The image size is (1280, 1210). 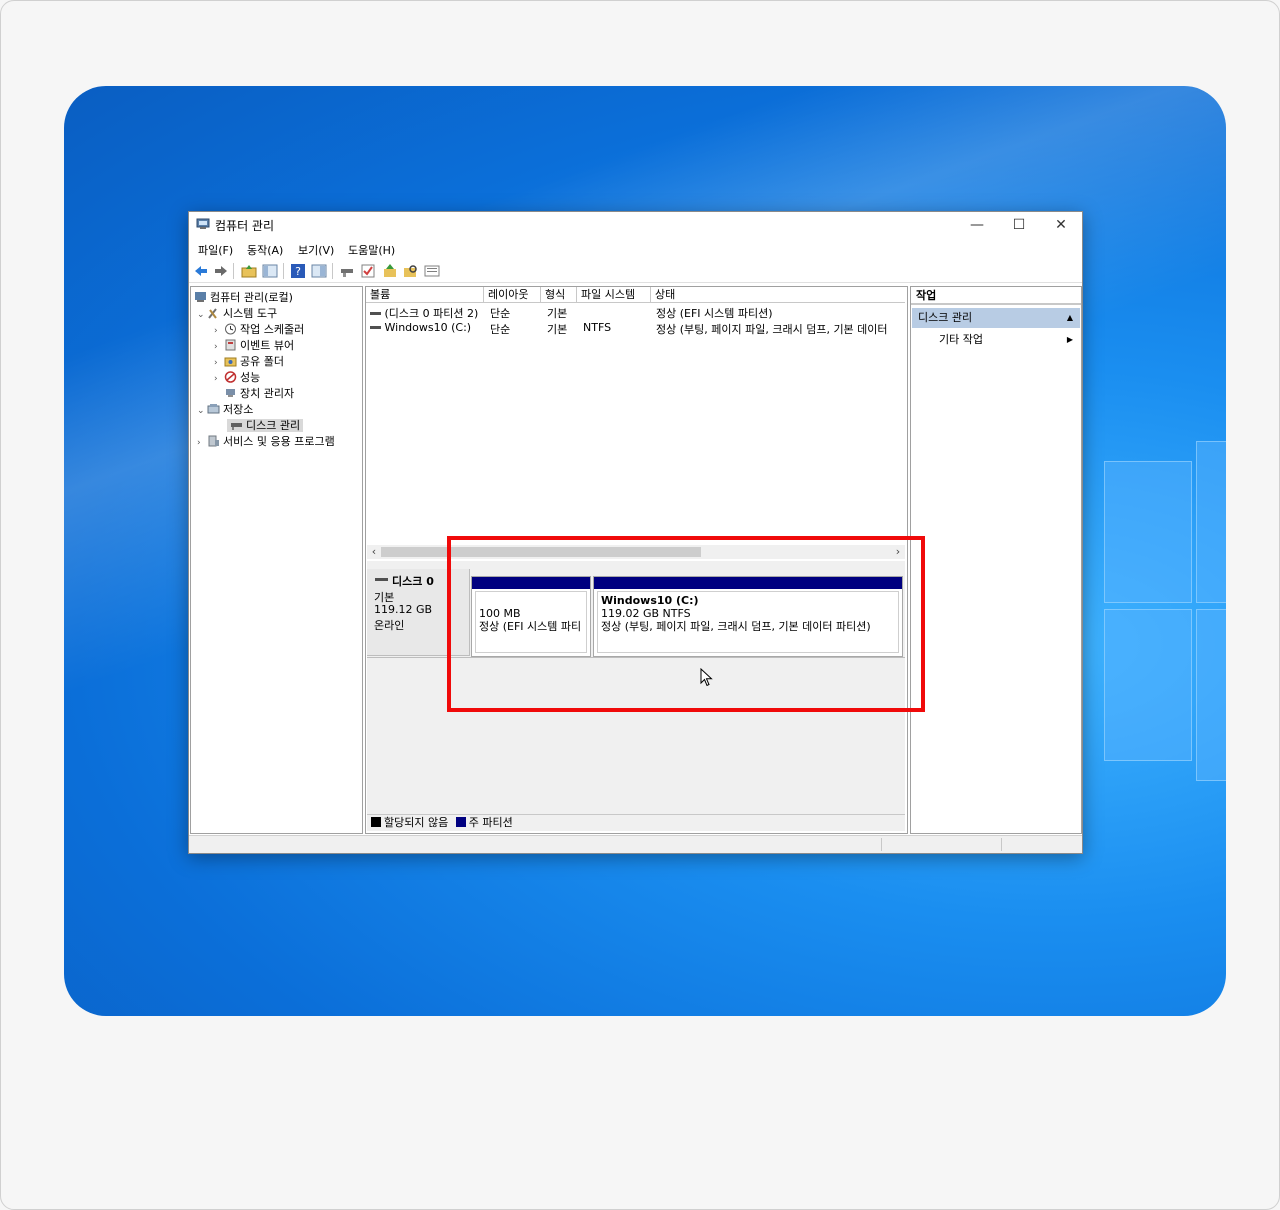 I want to click on tree-item-device-manager: 장치 관리자, so click(x=259, y=393).